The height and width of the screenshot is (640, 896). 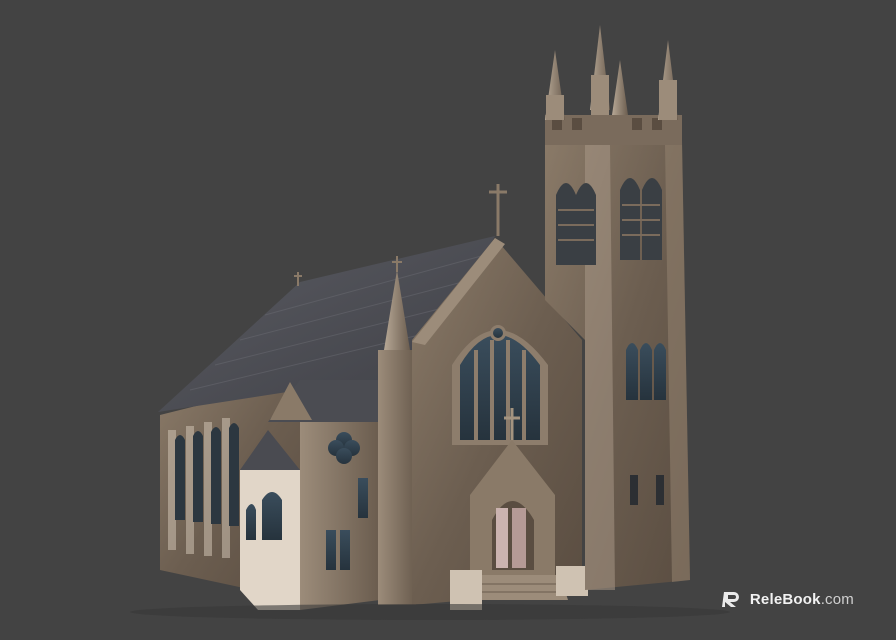 I want to click on watermark-brand: ReleBook, so click(x=785, y=599).